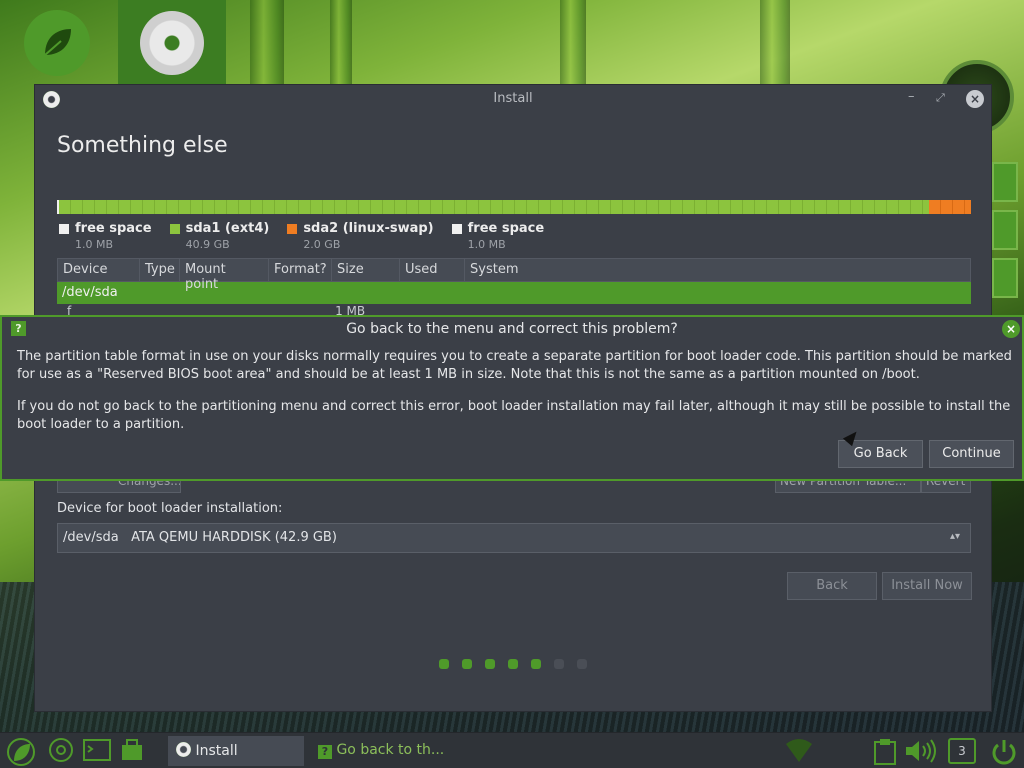  I want to click on legend-item-sda1: sda1 (ext4) 40.9 GB, so click(219, 236).